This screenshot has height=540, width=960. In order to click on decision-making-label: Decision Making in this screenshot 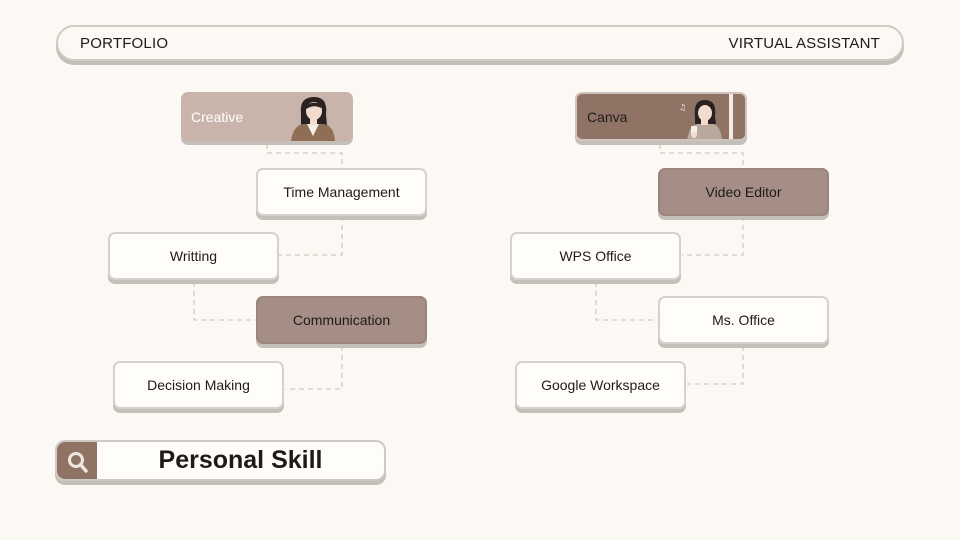, I will do `click(198, 385)`.